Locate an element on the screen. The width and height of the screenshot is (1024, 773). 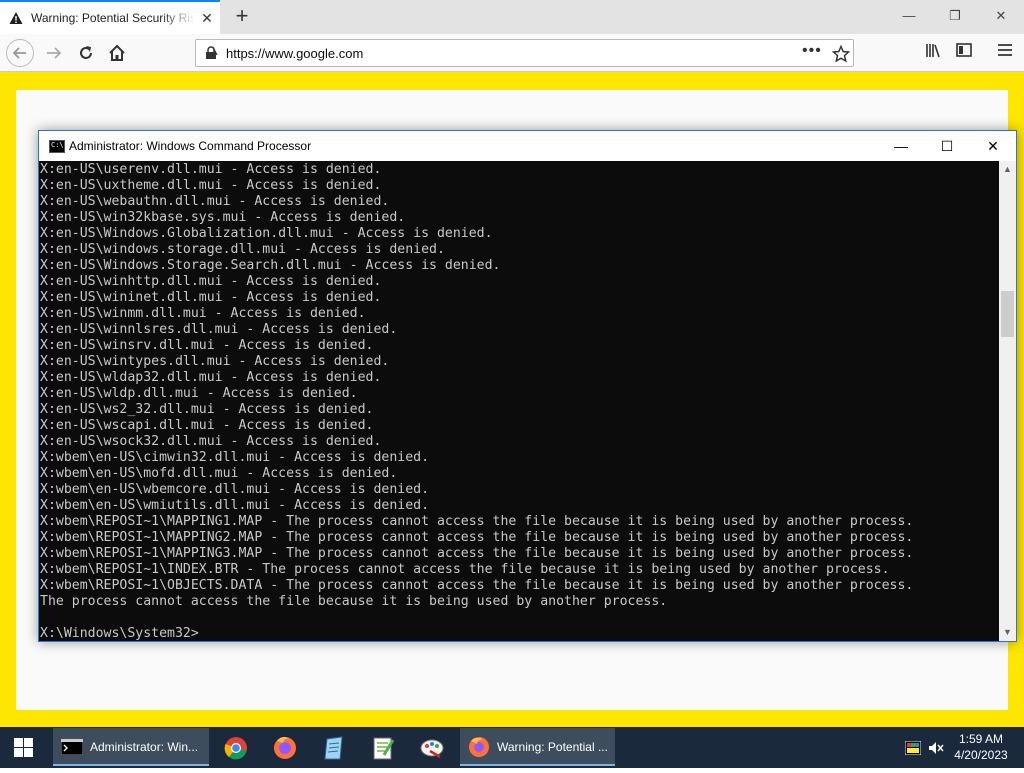
notepadpp-icon is located at coordinates (384, 748).